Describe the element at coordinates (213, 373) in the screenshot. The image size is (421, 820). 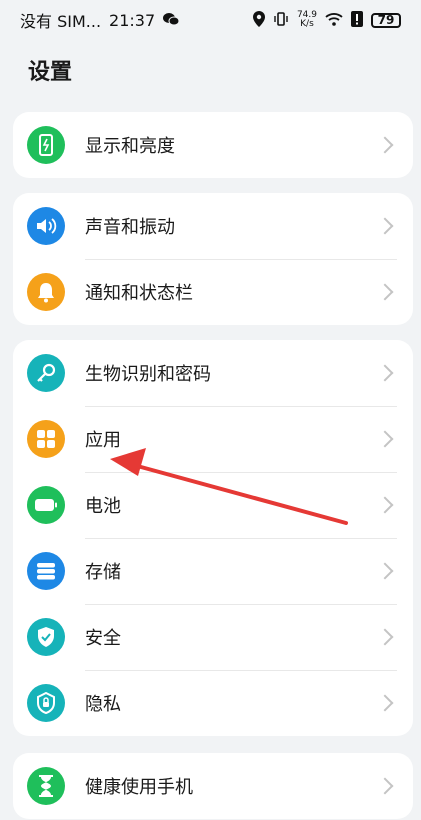
I see `settings-item-biometrics: 生物识别和密码` at that location.